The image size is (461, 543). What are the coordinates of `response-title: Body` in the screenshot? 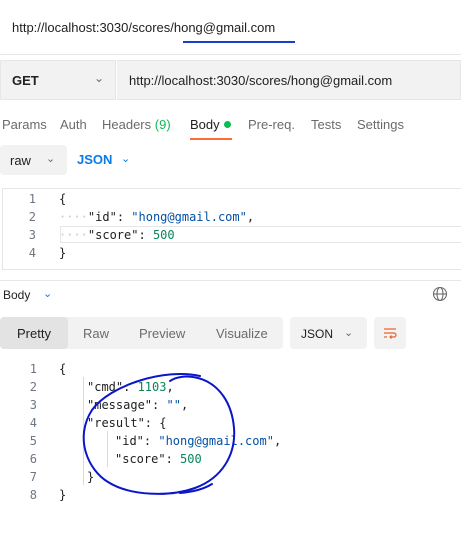 It's located at (16, 295).